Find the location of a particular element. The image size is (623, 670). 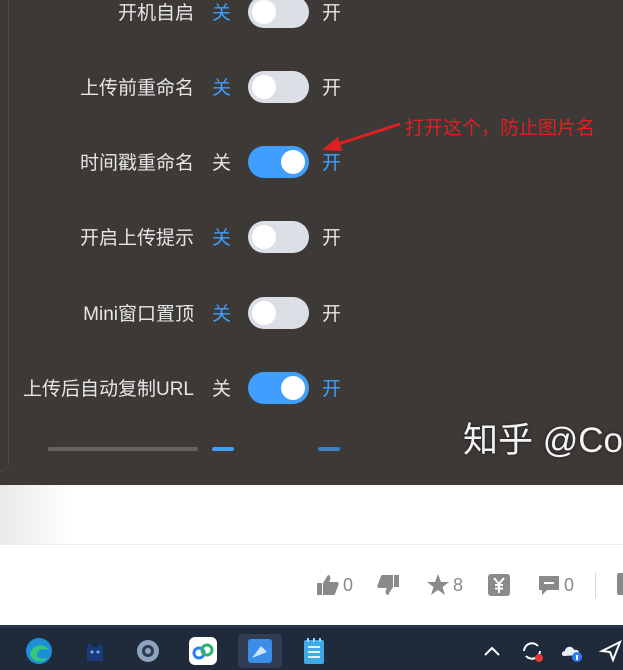

taskbar is located at coordinates (311, 647).